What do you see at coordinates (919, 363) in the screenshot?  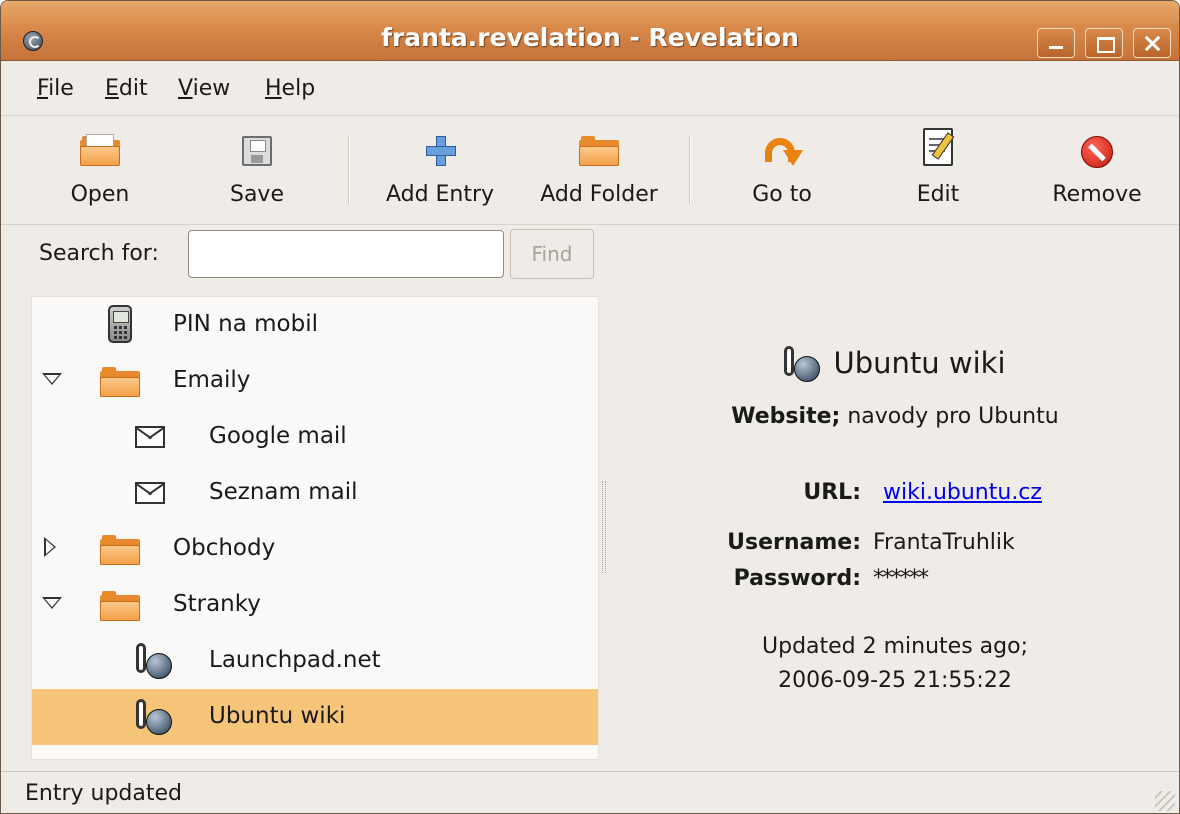 I see `entry-title: Ubuntu wiki` at bounding box center [919, 363].